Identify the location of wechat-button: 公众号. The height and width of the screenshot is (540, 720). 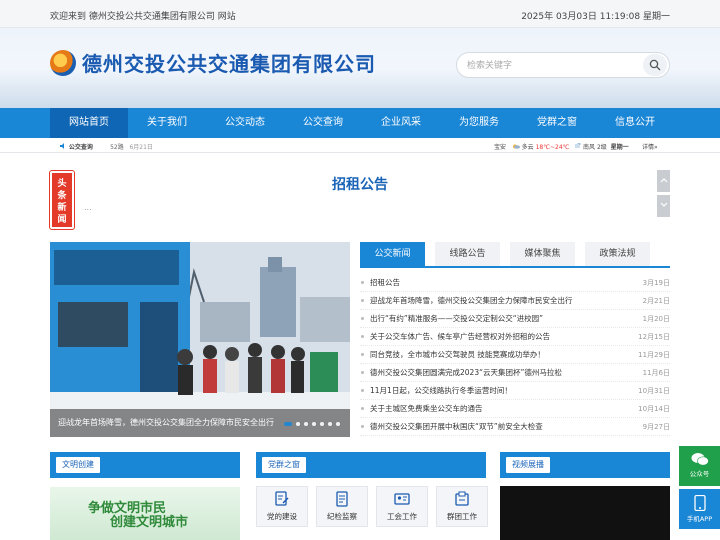
(699, 466).